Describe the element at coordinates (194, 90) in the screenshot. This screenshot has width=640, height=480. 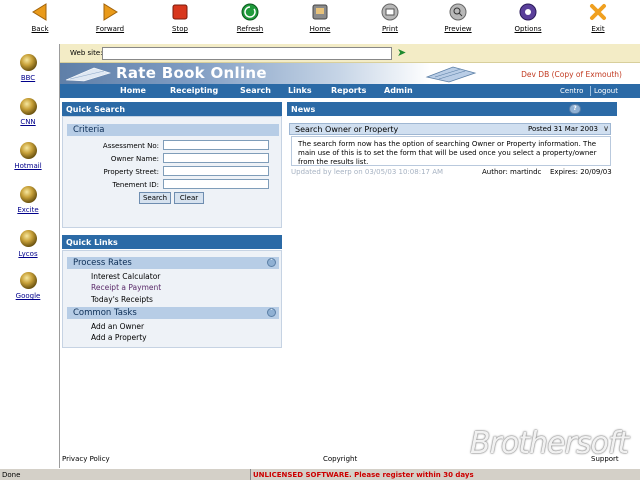
I see `nav-receipting: Receipting` at that location.